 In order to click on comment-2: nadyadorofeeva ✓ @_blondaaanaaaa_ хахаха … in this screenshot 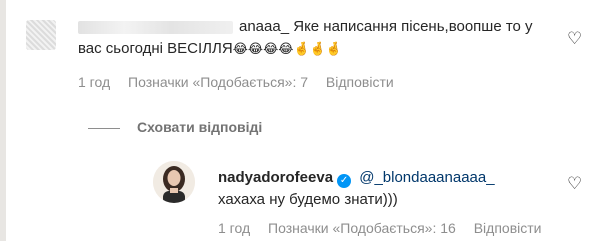, I will do `click(368, 189)`.